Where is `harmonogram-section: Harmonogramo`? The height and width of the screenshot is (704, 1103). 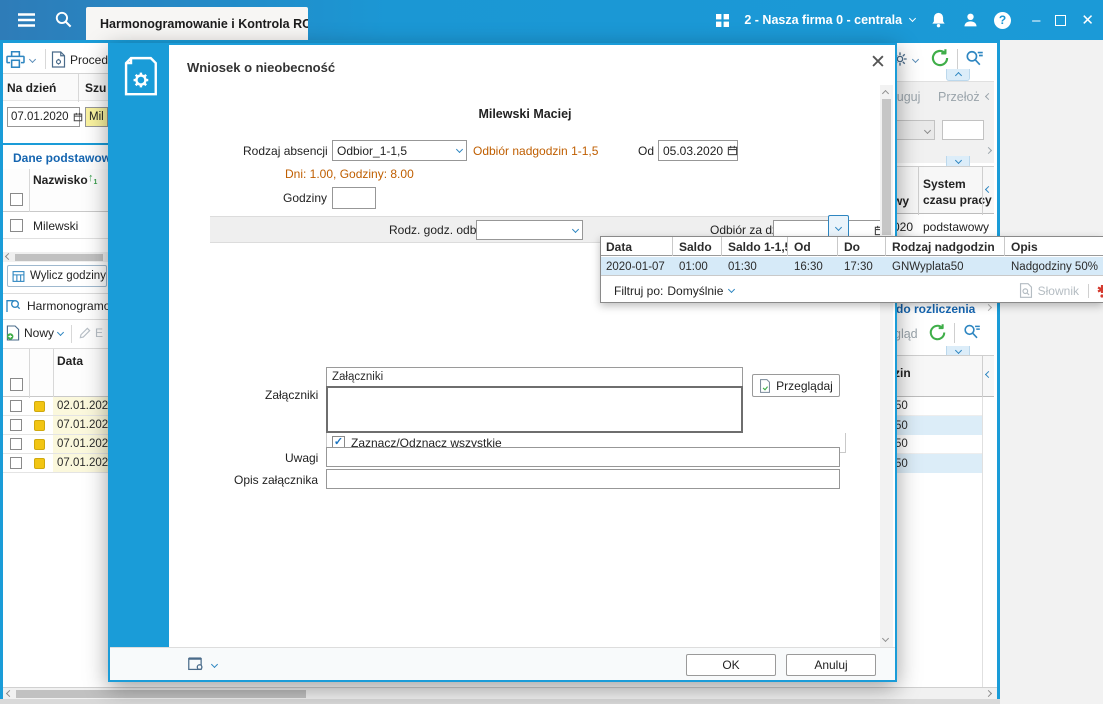 harmonogram-section: Harmonogramo is located at coordinates (56, 306).